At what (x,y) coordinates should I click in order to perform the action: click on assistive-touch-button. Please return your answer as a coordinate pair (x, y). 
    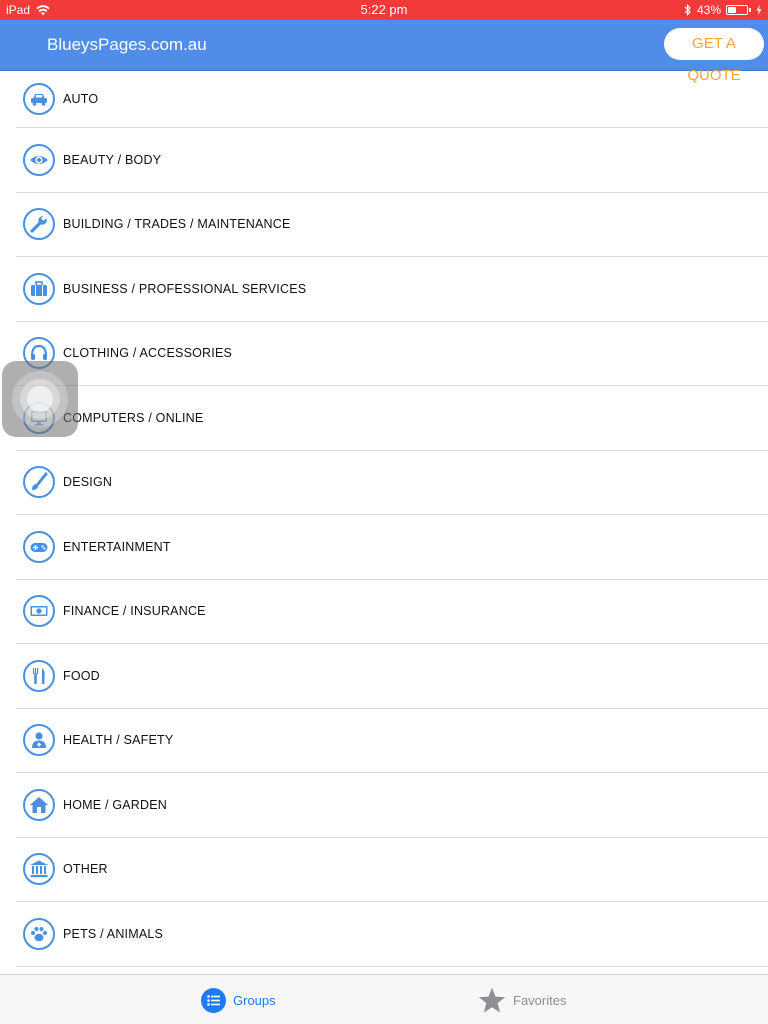
    Looking at the image, I should click on (40, 399).